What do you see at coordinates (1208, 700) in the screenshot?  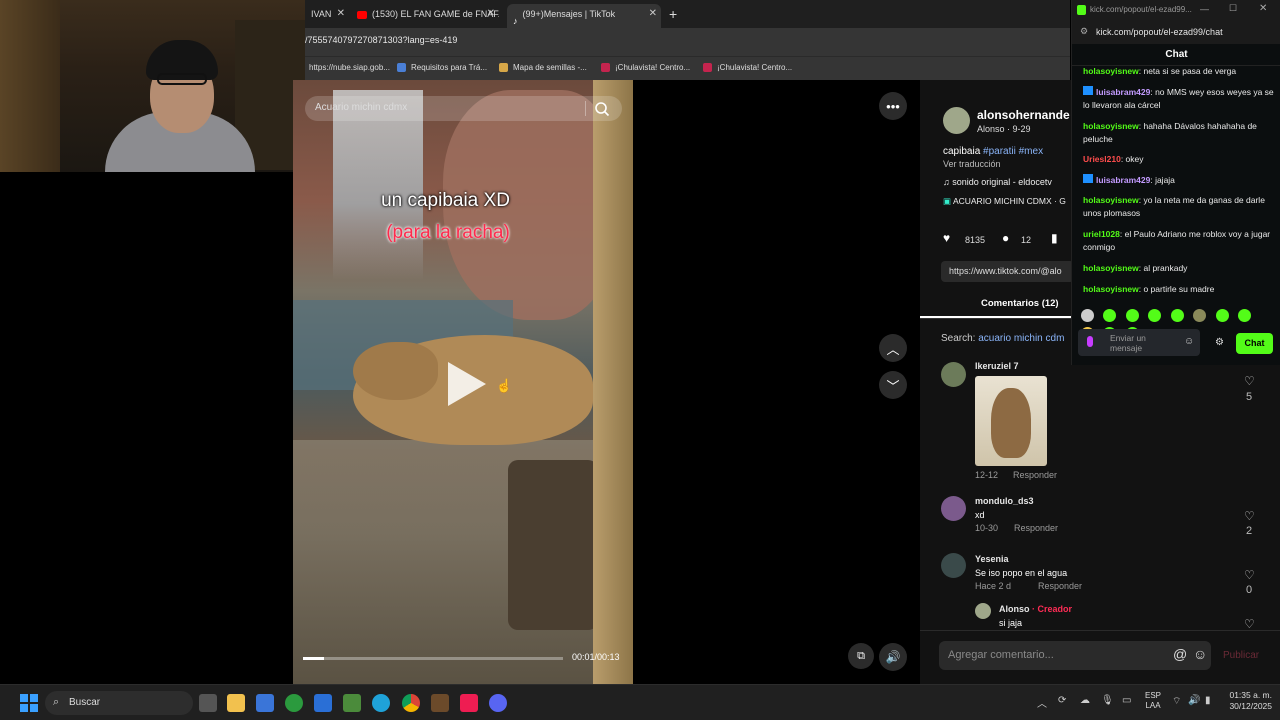 I see `battery-icon: ▮` at bounding box center [1208, 700].